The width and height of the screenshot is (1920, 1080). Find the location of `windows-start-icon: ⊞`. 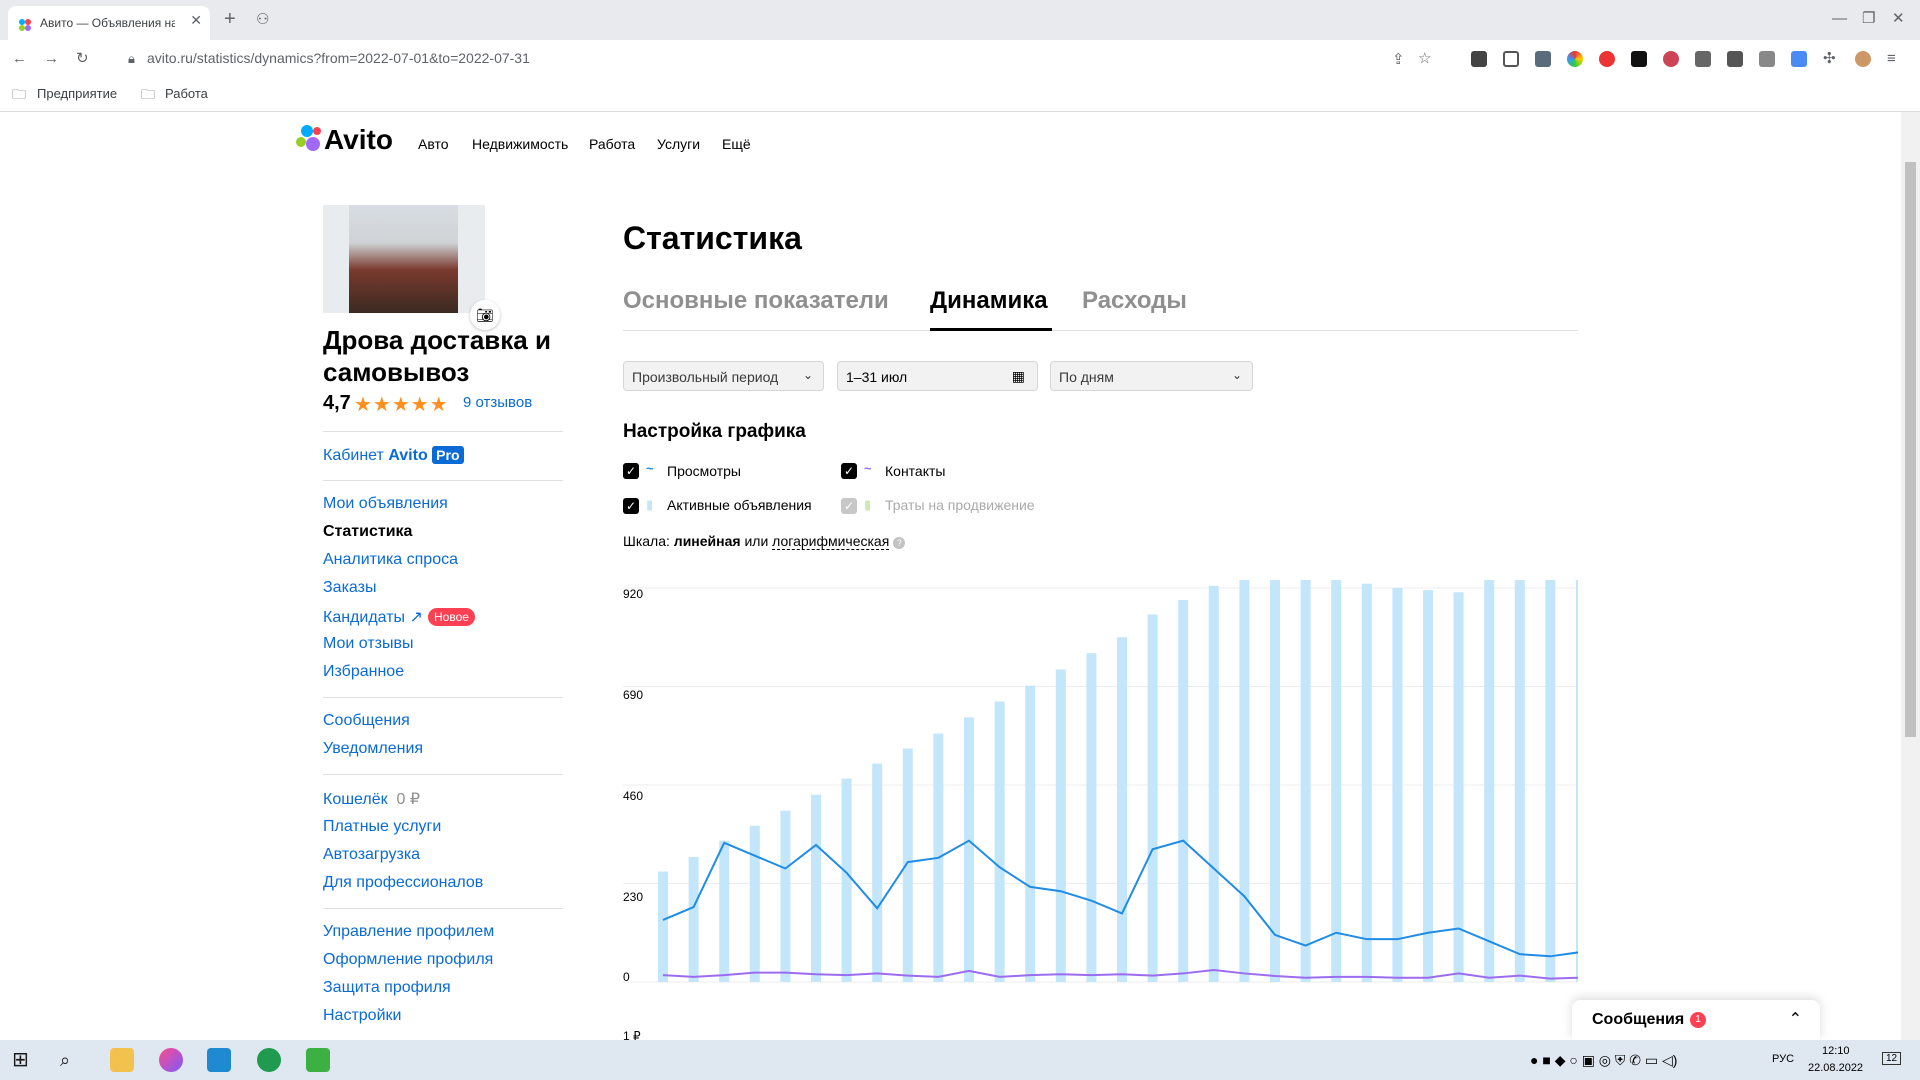

windows-start-icon: ⊞ is located at coordinates (24, 1060).